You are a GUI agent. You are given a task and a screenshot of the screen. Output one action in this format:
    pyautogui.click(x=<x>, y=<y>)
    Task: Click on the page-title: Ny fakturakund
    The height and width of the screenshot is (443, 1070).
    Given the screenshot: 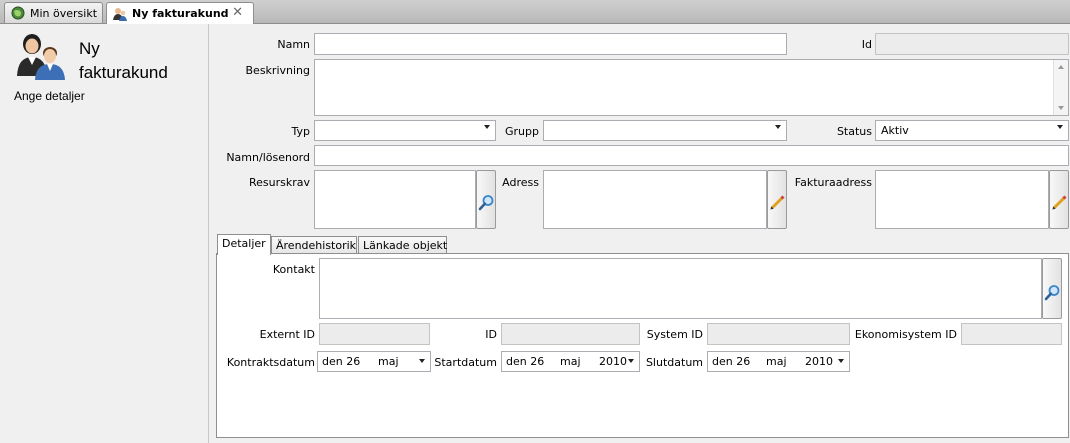 What is the action you would take?
    pyautogui.click(x=123, y=60)
    